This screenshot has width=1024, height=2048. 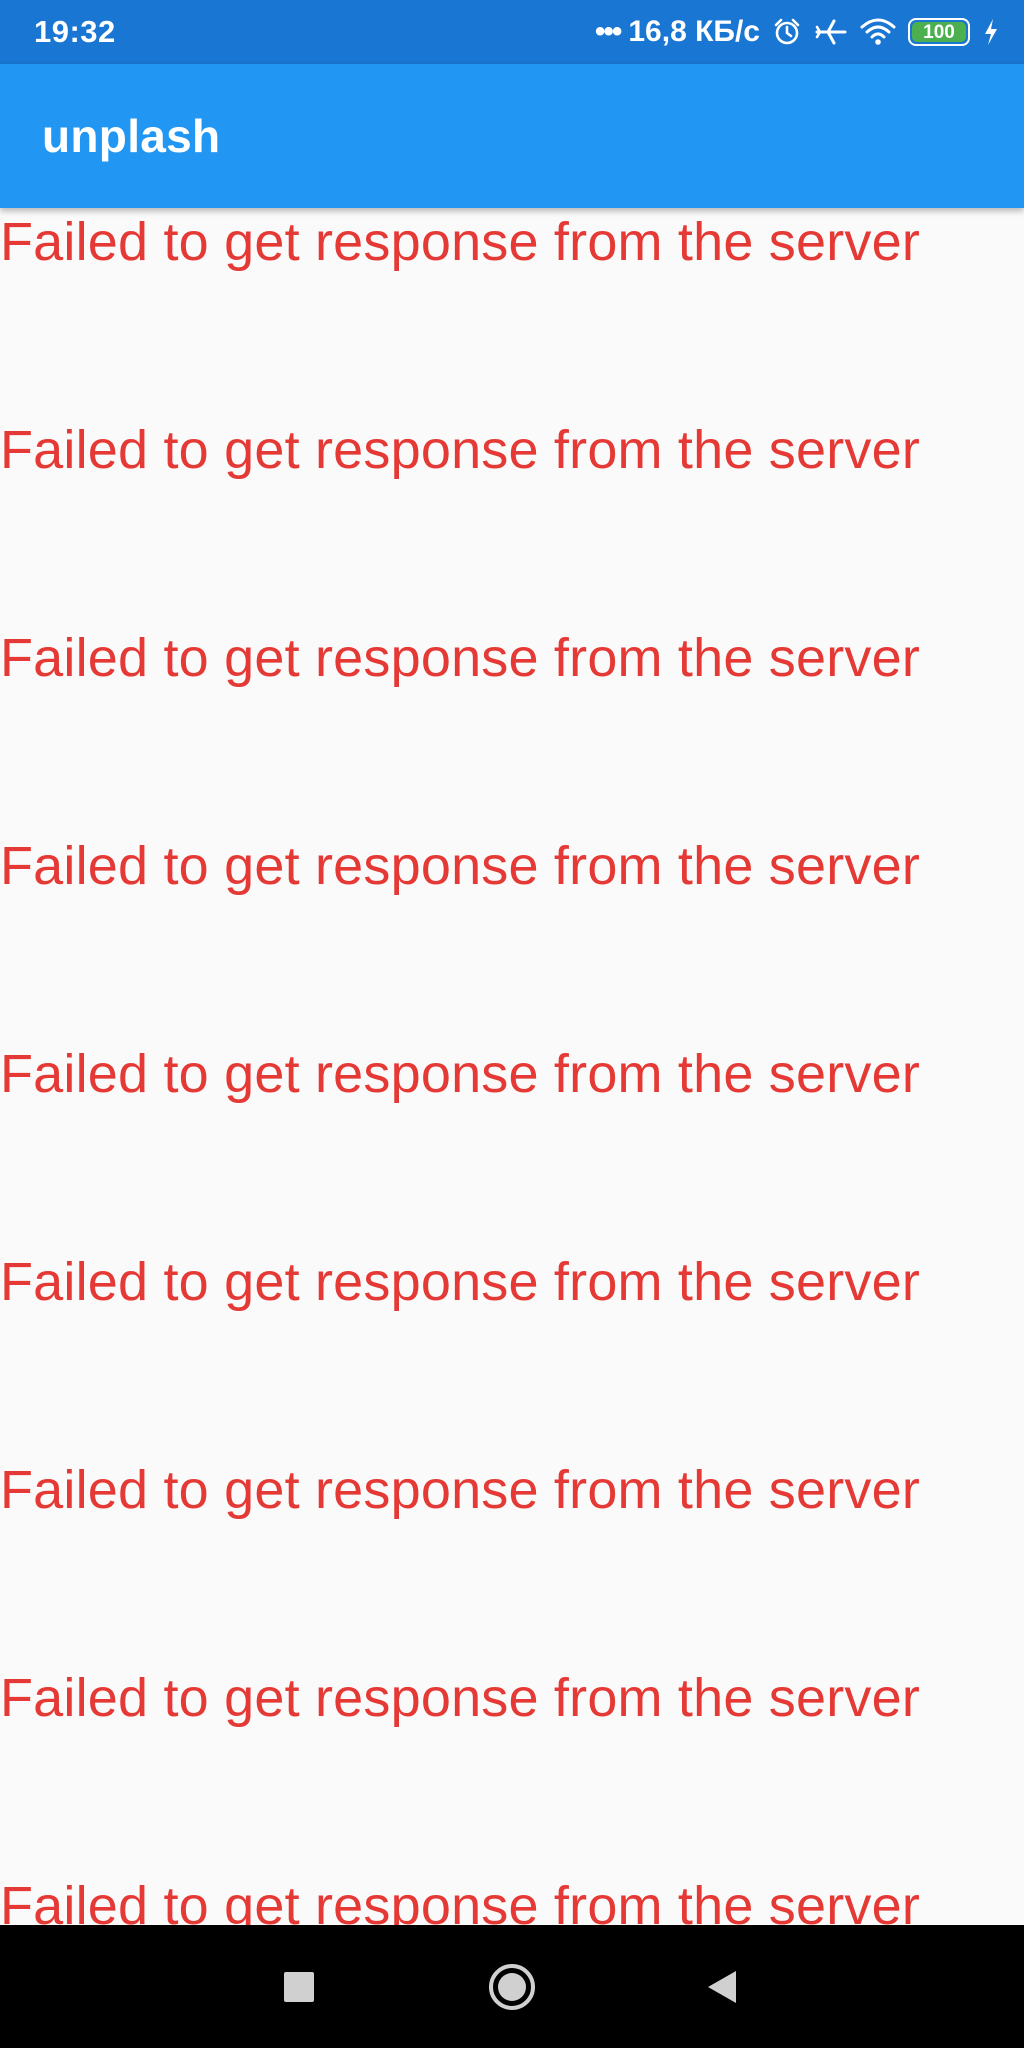 I want to click on status-time: 19:32, so click(x=75, y=31).